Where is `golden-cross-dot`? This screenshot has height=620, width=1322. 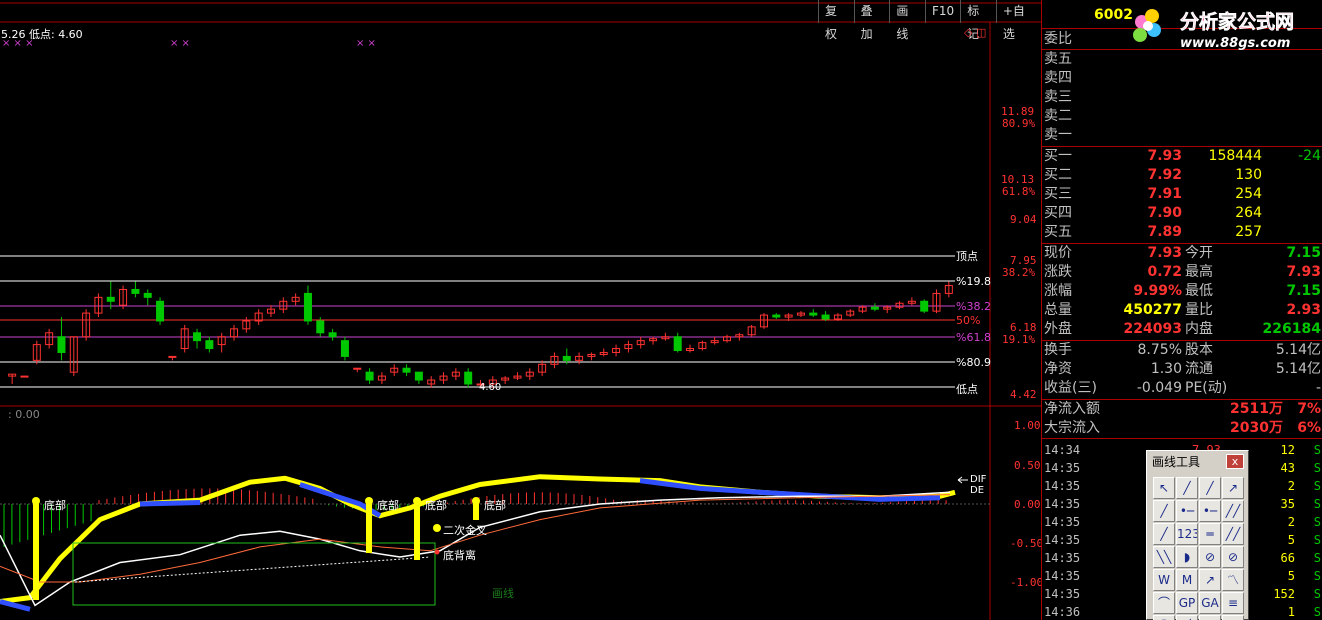
golden-cross-dot is located at coordinates (437, 528).